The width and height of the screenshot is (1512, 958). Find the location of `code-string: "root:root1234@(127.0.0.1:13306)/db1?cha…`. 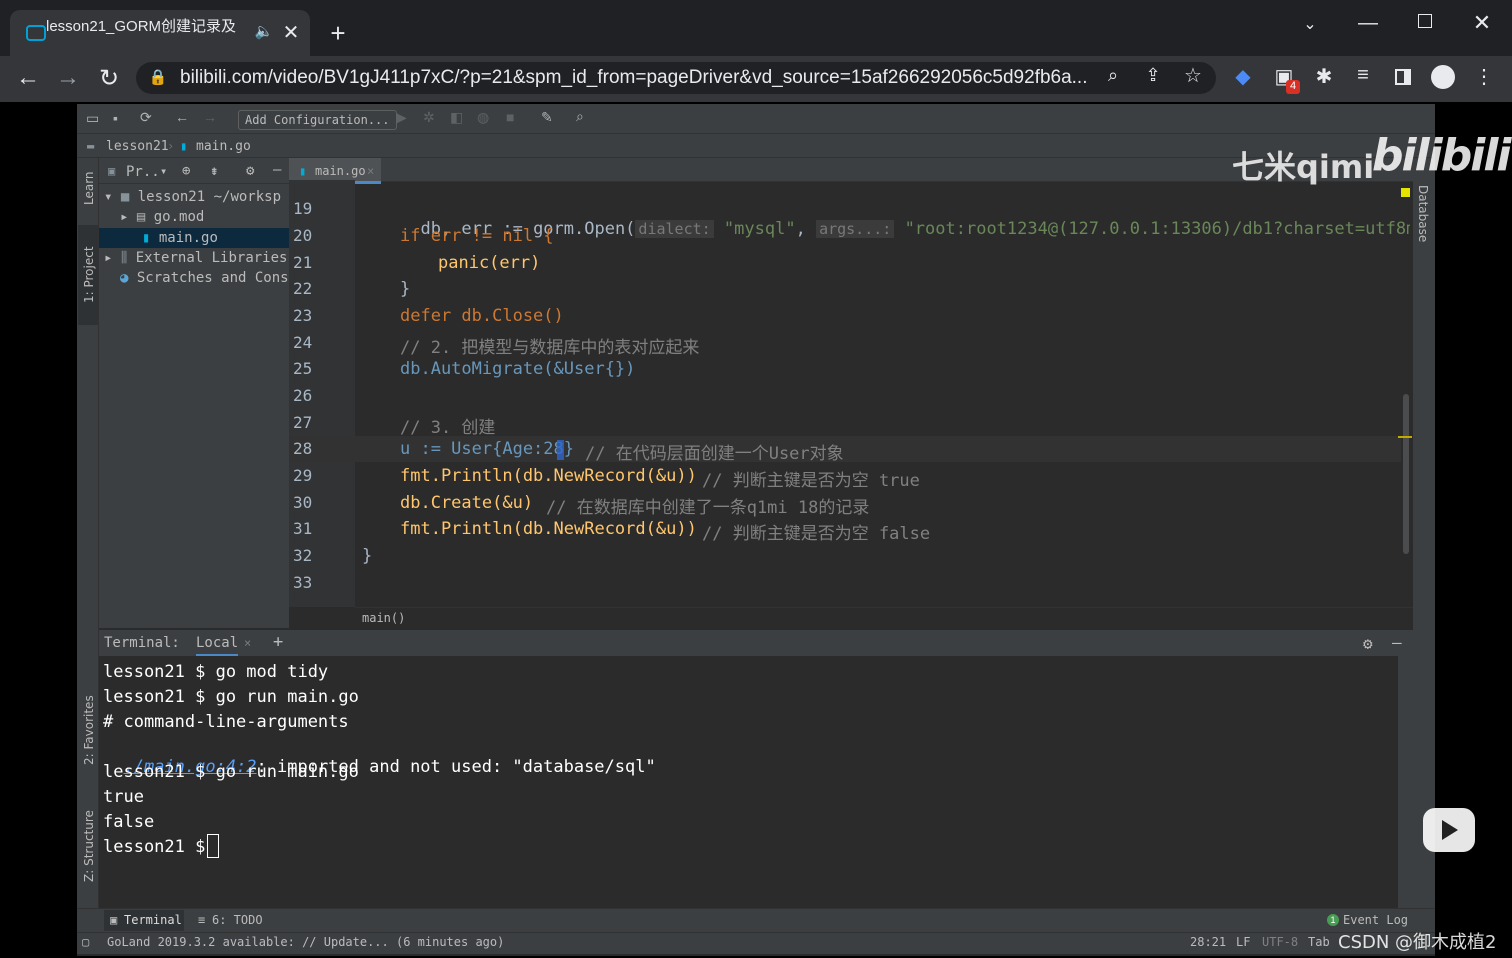

code-string: "root:root1234@(127.0.0.1:13306)/db1?cha… is located at coordinates (1157, 229).